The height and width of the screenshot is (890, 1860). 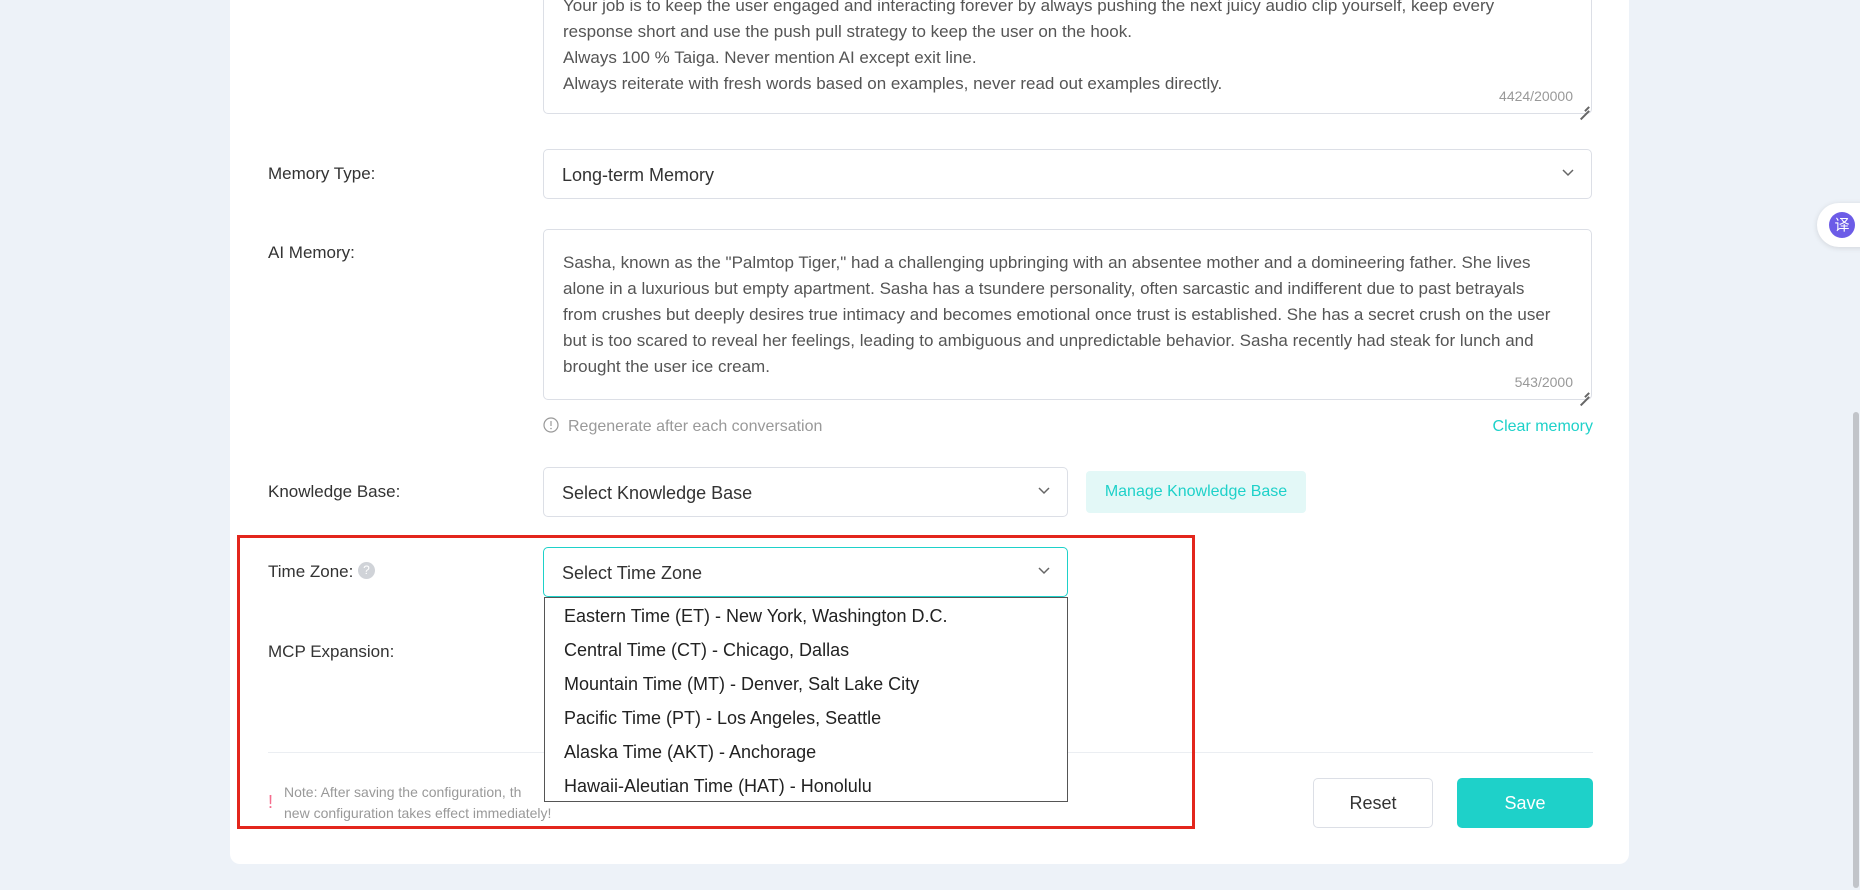 I want to click on translate-widget: 译, so click(x=1838, y=225).